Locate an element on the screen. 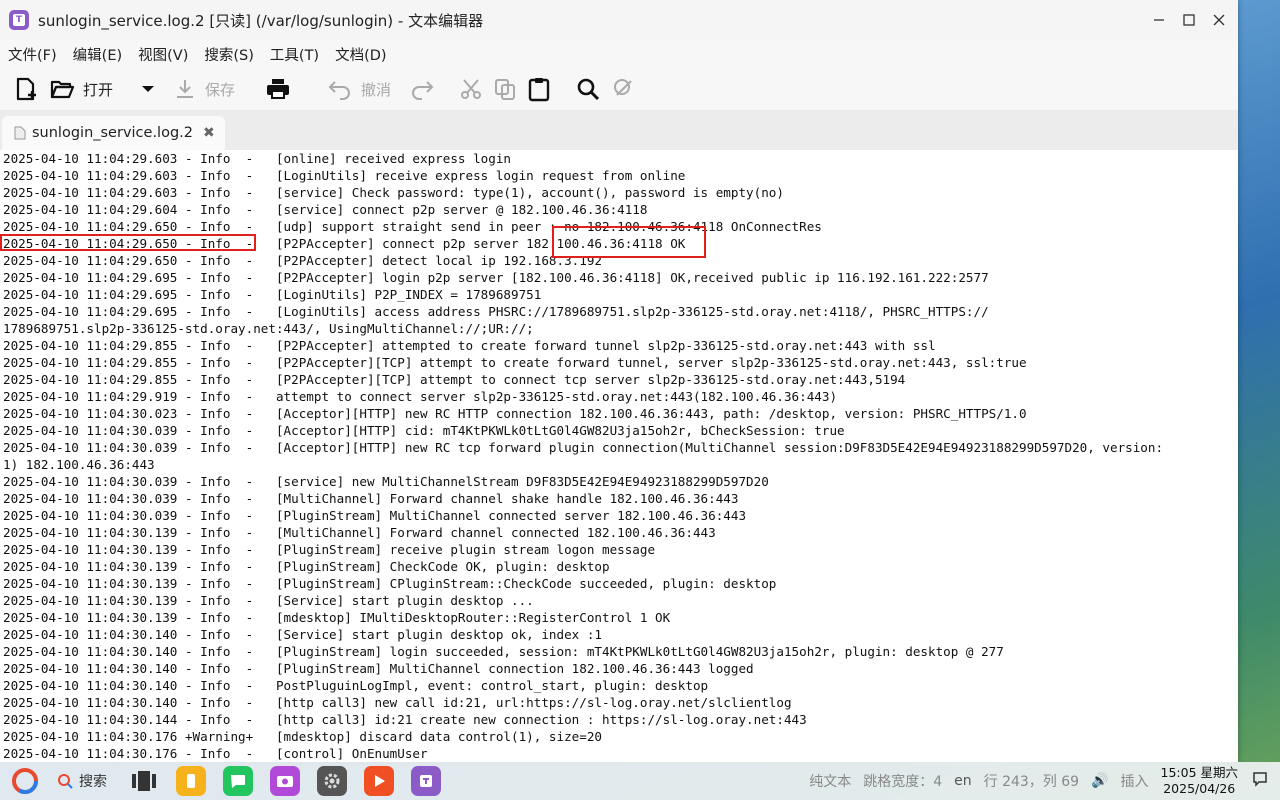 Image resolution: width=1280 pixels, height=800 pixels. taskbar-app-files is located at coordinates (191, 781).